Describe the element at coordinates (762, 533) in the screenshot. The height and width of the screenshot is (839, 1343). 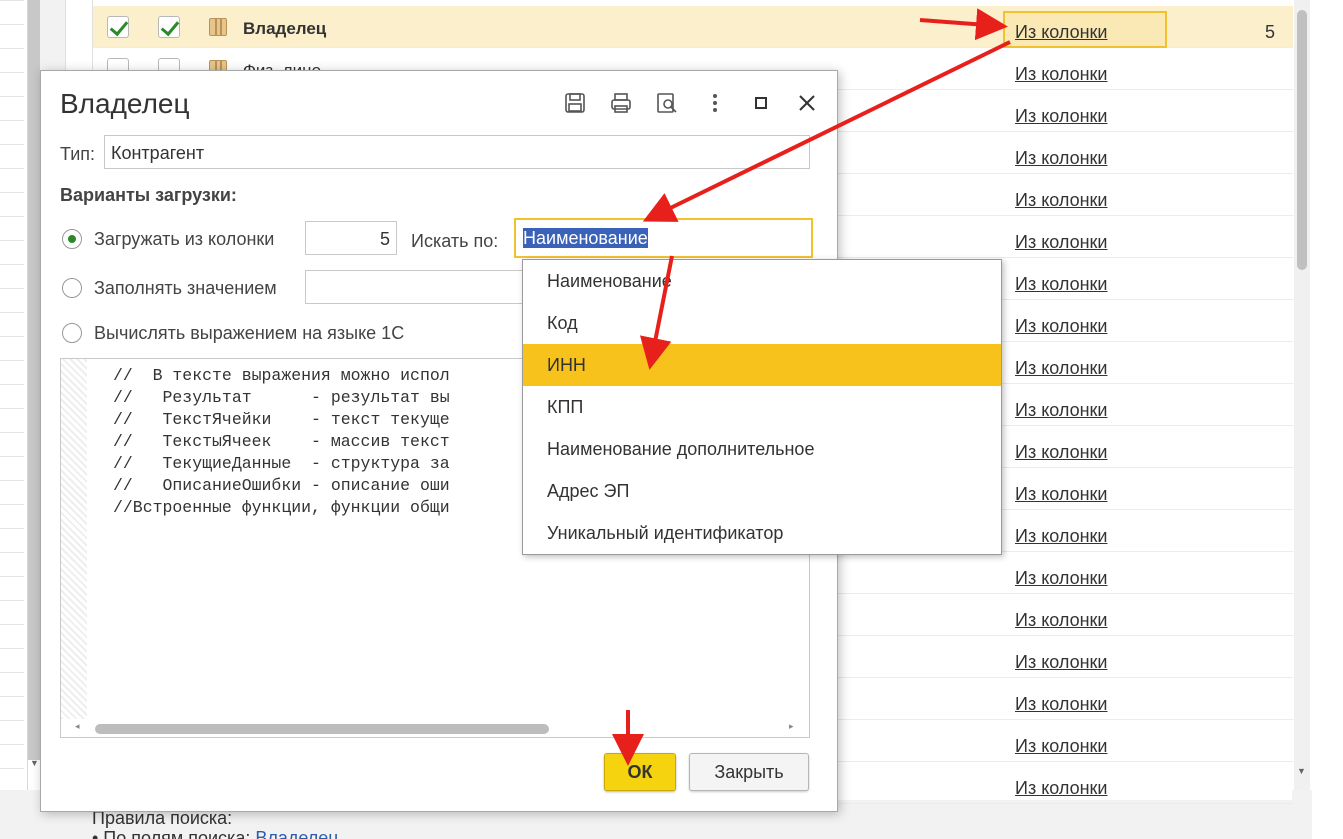
I see `dropdown-item: Уникальный идентификатор` at that location.